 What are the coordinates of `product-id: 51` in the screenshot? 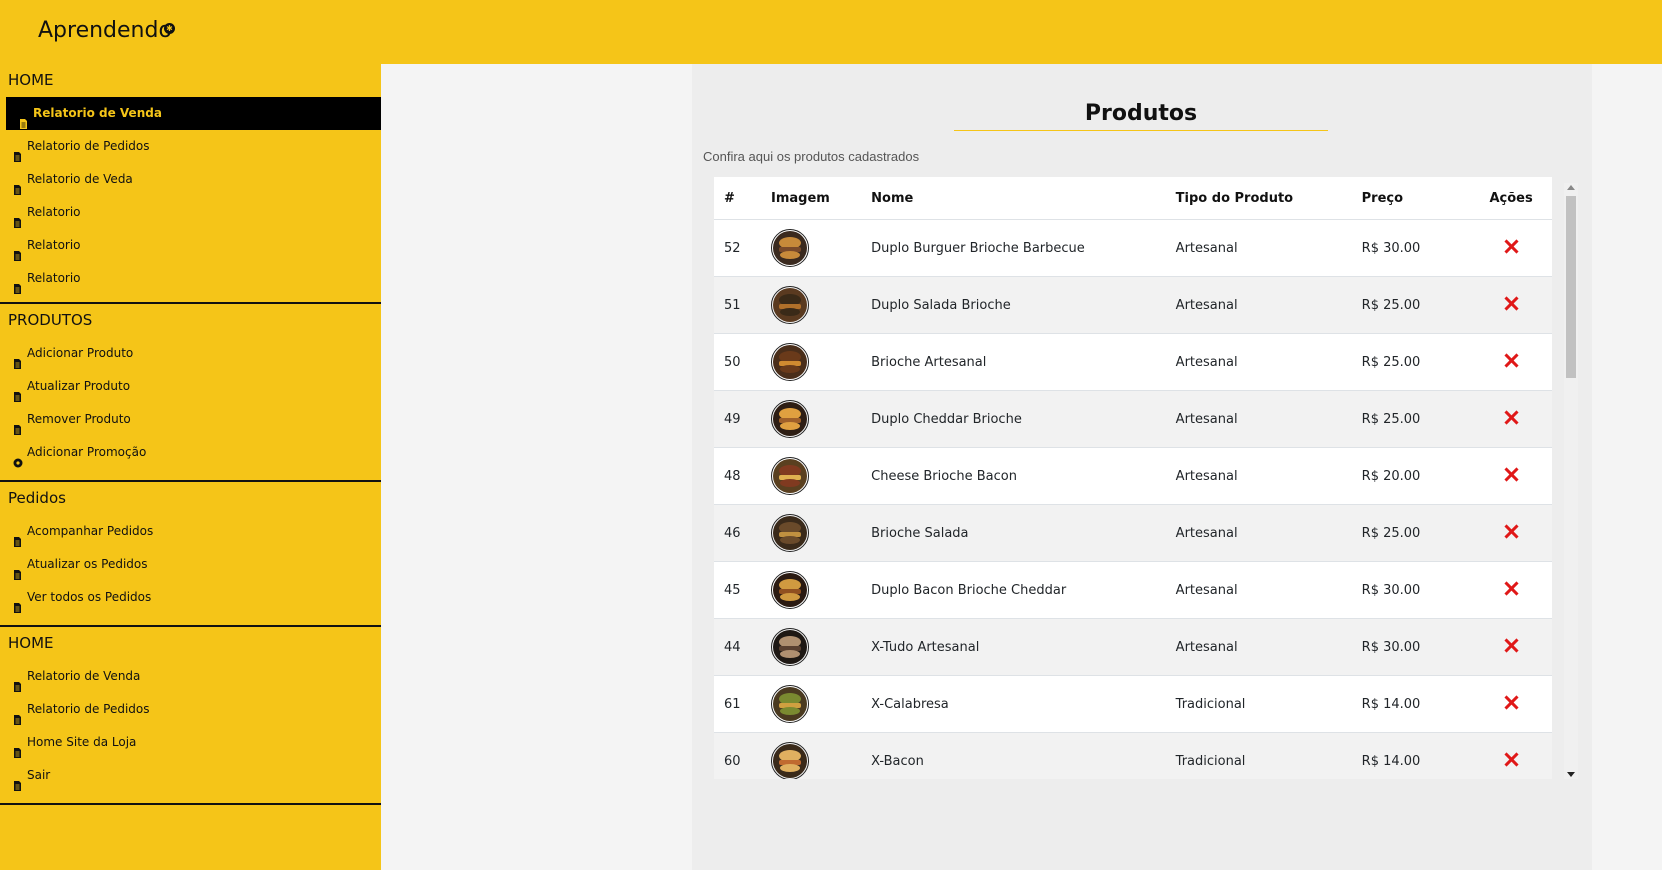 It's located at (737, 305).